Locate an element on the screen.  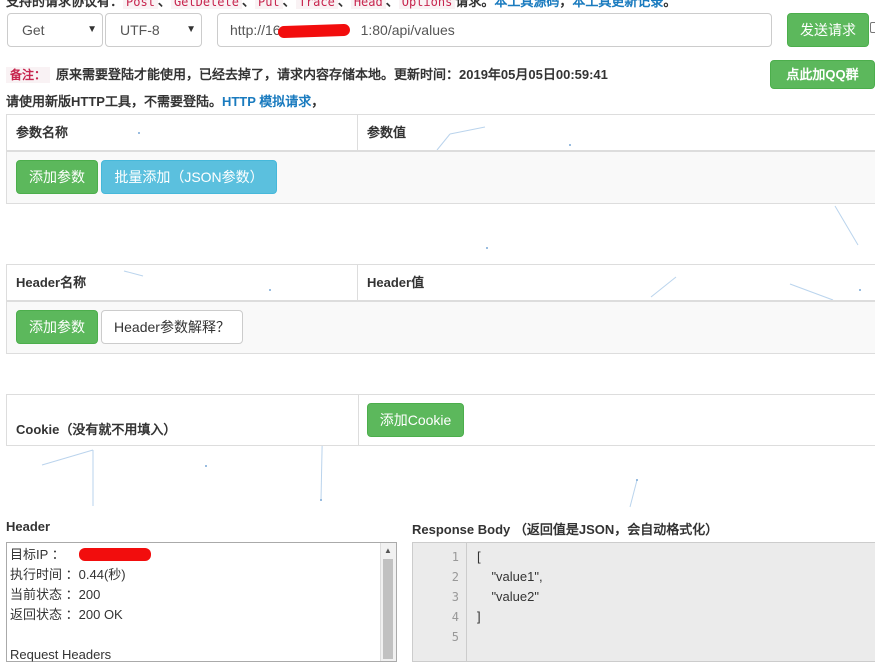
cookie-row: Cookie（没有就不用填入） 添加Cookie is located at coordinates (440, 420).